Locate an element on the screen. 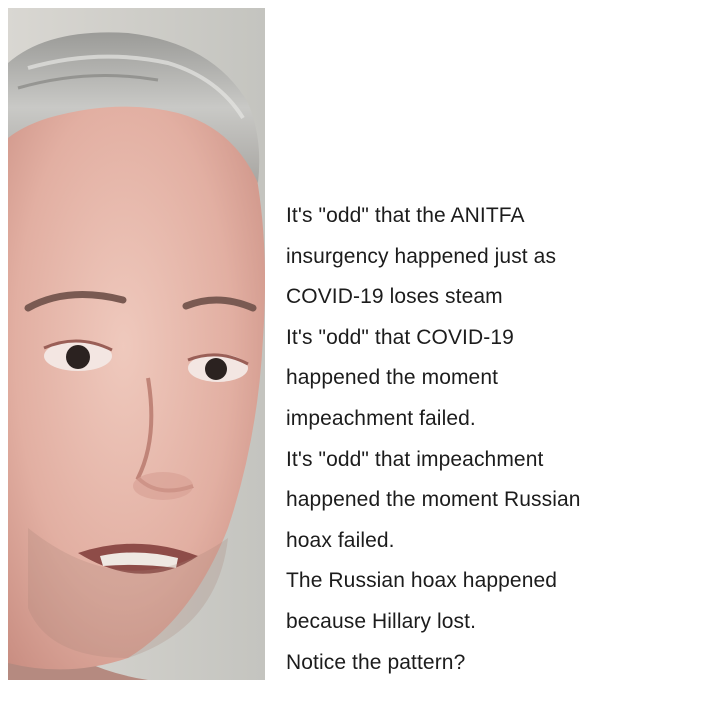  caption-line: Notice the pattern? is located at coordinates (376, 662).